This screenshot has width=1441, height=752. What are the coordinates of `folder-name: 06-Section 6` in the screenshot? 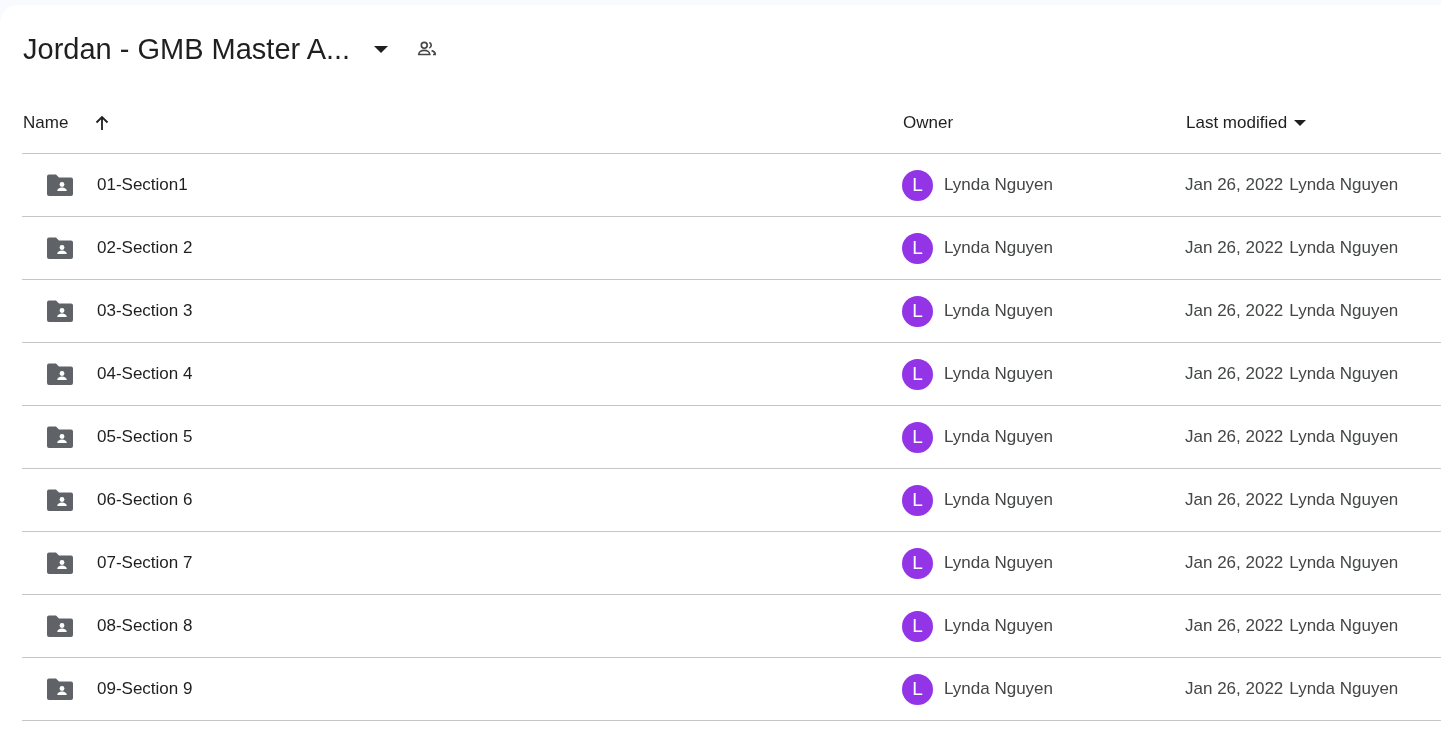 It's located at (145, 500).